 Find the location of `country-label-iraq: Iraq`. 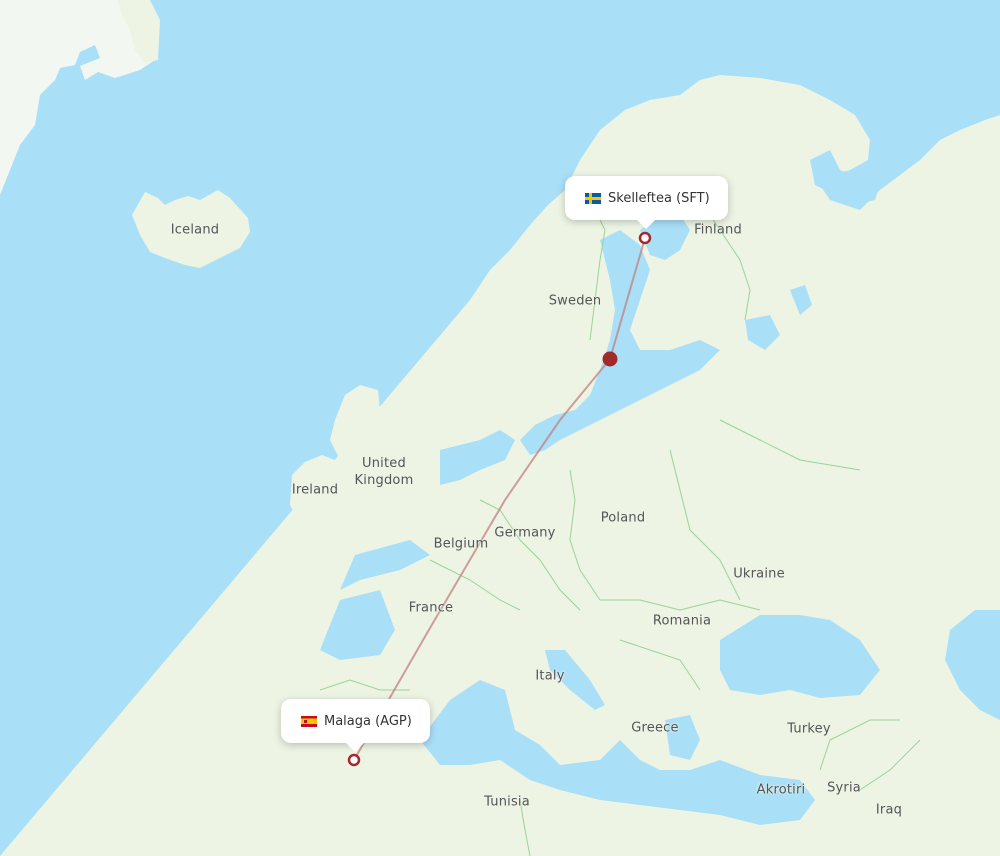

country-label-iraq: Iraq is located at coordinates (889, 810).